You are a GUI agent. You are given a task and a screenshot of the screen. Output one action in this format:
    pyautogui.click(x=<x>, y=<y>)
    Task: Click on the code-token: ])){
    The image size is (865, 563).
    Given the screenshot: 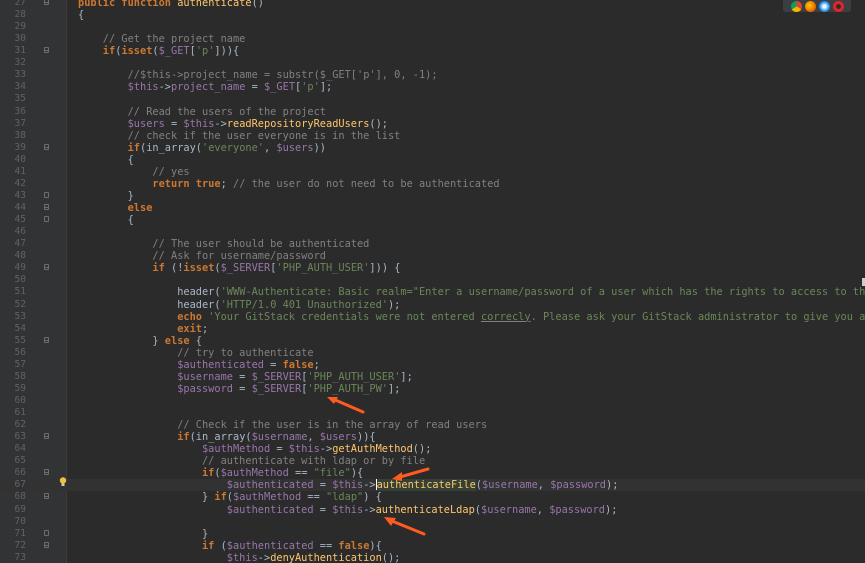 What is the action you would take?
    pyautogui.click(x=227, y=51)
    